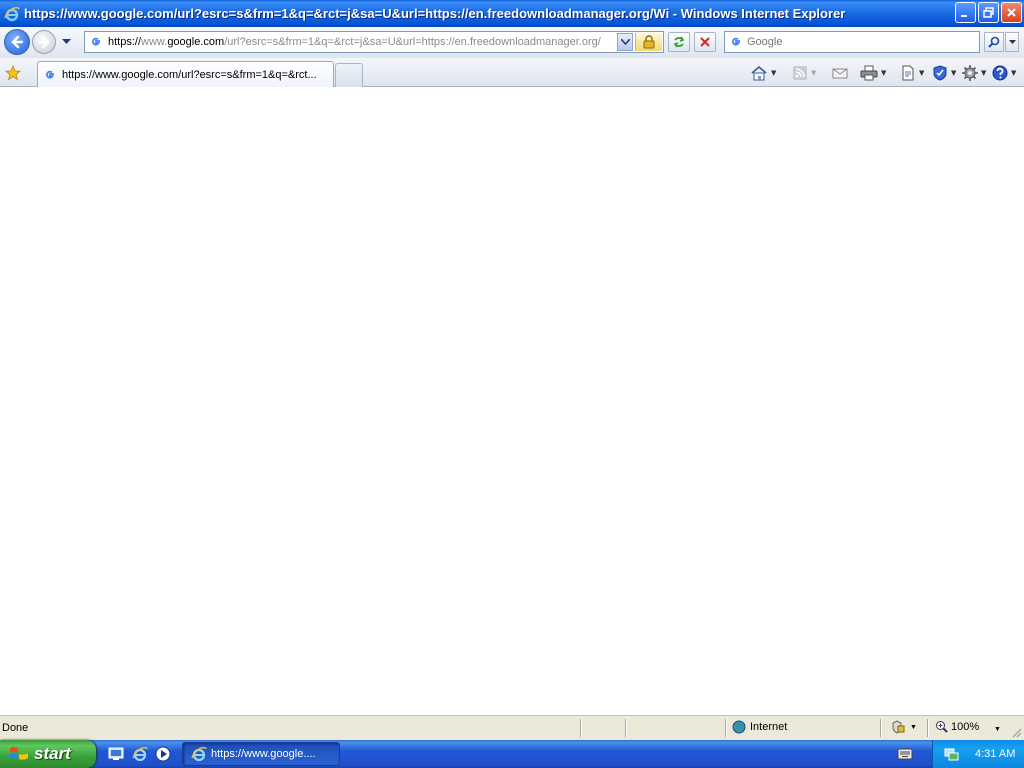 Image resolution: width=1024 pixels, height=768 pixels. What do you see at coordinates (1011, 12) in the screenshot?
I see `close-window-button` at bounding box center [1011, 12].